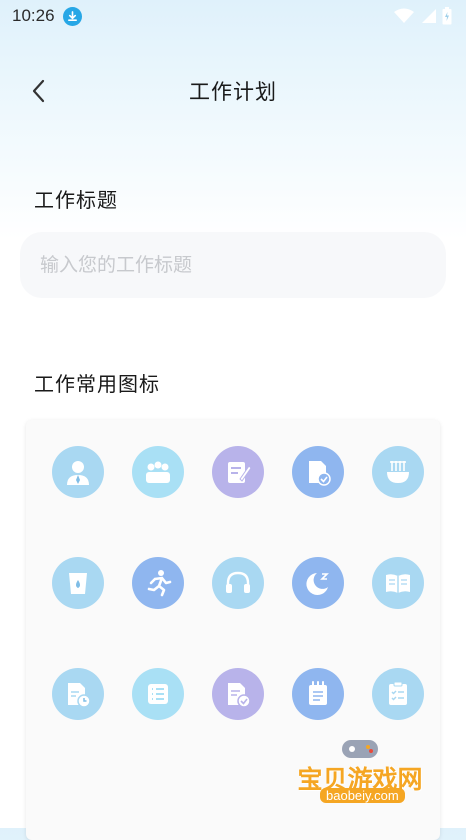  I want to click on page-title: 工作计划, so click(233, 92).